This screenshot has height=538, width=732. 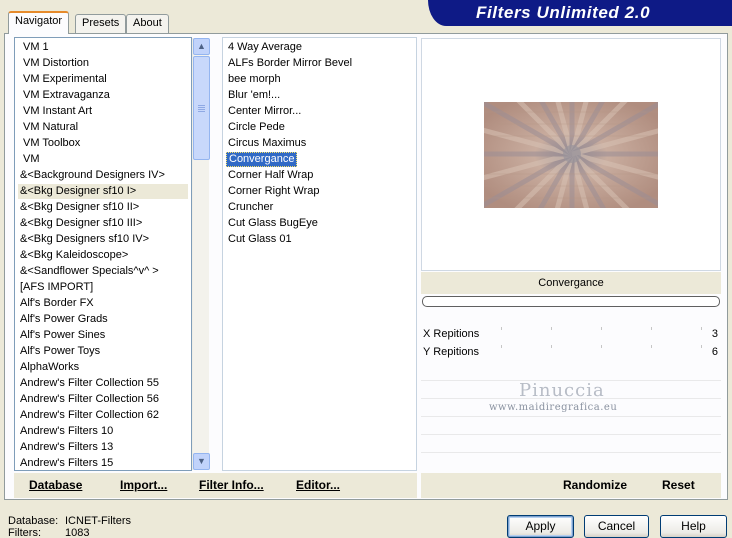 What do you see at coordinates (103, 383) in the screenshot?
I see `category-item: Andrew's Filter Collection 55` at bounding box center [103, 383].